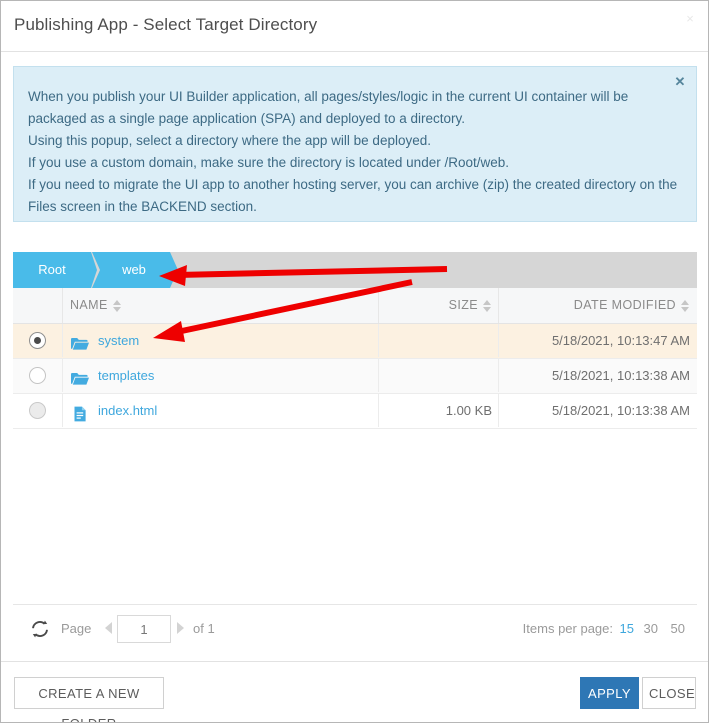 The height and width of the screenshot is (723, 709). Describe the element at coordinates (40, 629) in the screenshot. I see `refresh-icon` at that location.